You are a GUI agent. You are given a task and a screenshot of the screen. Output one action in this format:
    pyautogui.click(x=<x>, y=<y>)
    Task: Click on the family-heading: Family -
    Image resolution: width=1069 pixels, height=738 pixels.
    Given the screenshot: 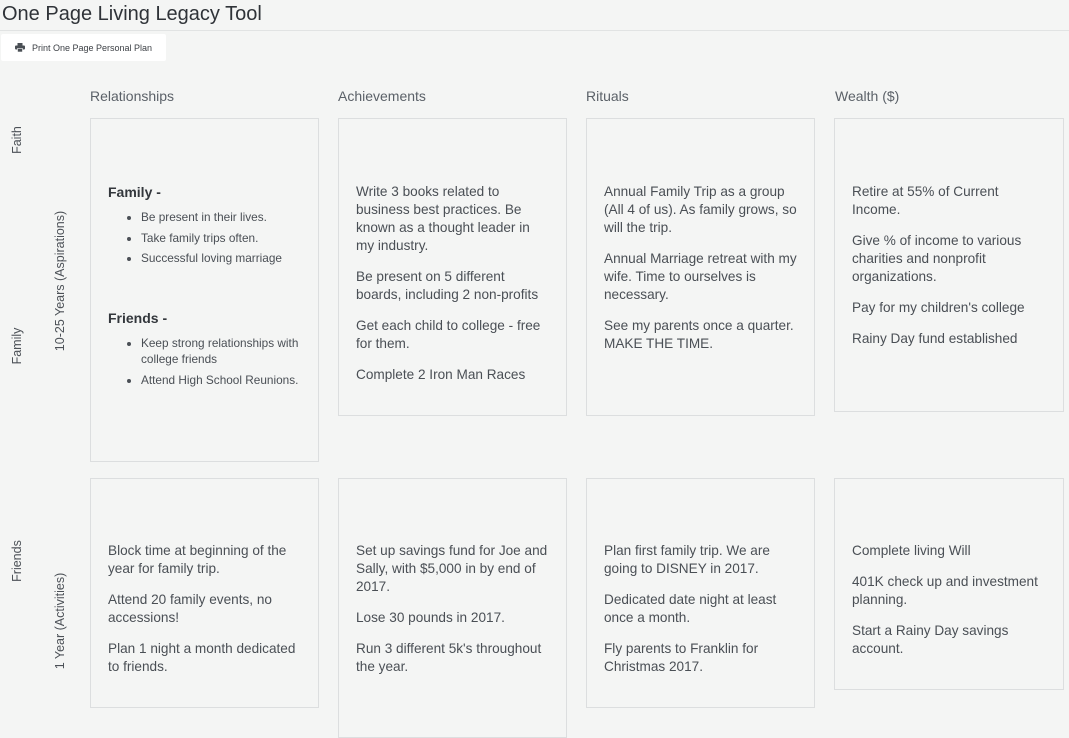 What is the action you would take?
    pyautogui.click(x=134, y=192)
    